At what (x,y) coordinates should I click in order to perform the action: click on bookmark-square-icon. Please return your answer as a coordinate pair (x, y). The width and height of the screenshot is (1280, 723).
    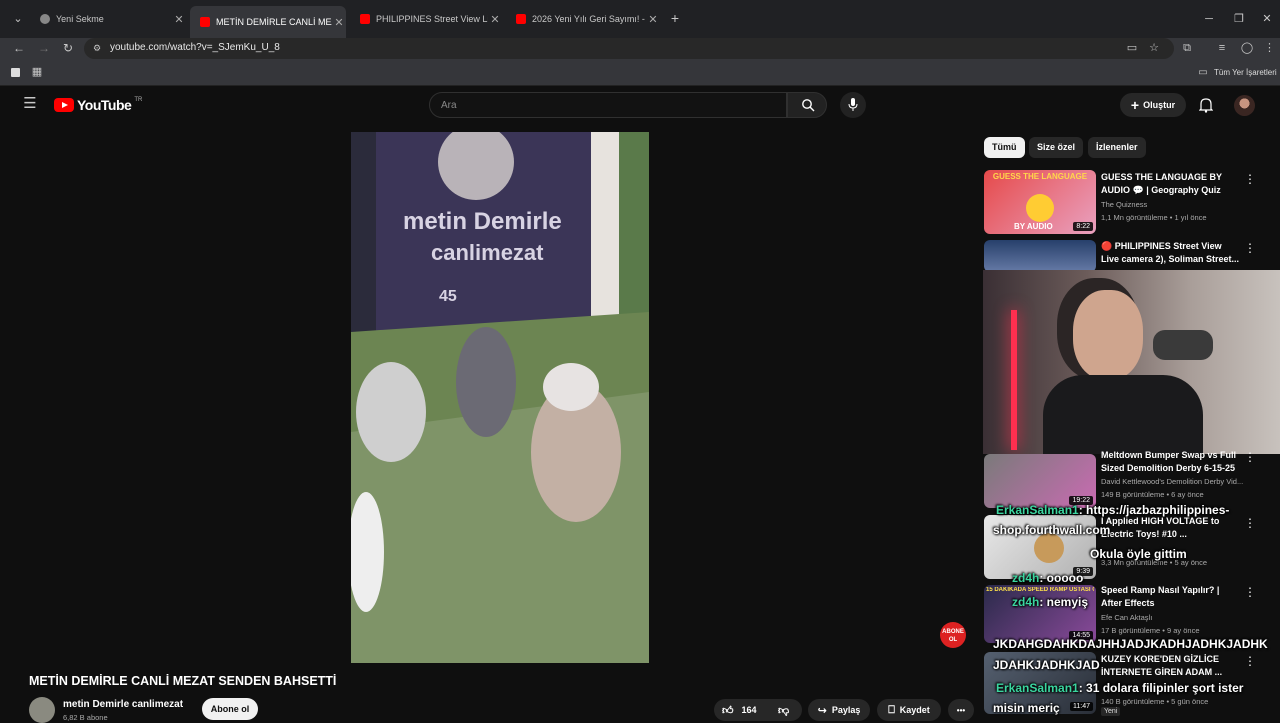
    Looking at the image, I should click on (15, 72).